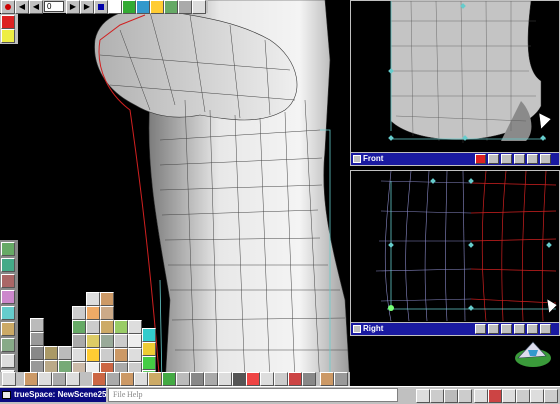  Describe the element at coordinates (455, 77) in the screenshot. I see `front-viewport-canvas` at that location.